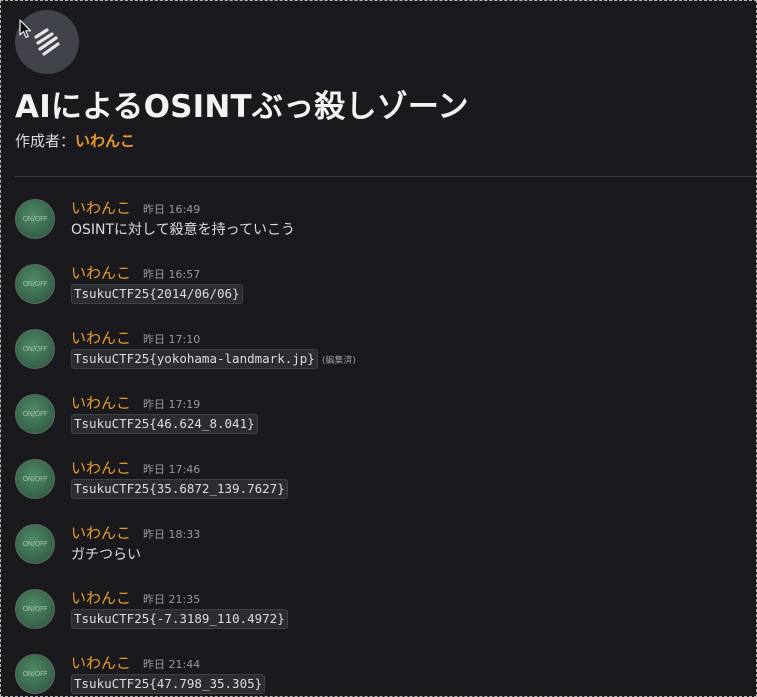 The width and height of the screenshot is (757, 697). Describe the element at coordinates (378, 228) in the screenshot. I see `message: ON/OFF いわんこ 昨日 16:49 OSINTに対して殺意を持っていこう` at that location.